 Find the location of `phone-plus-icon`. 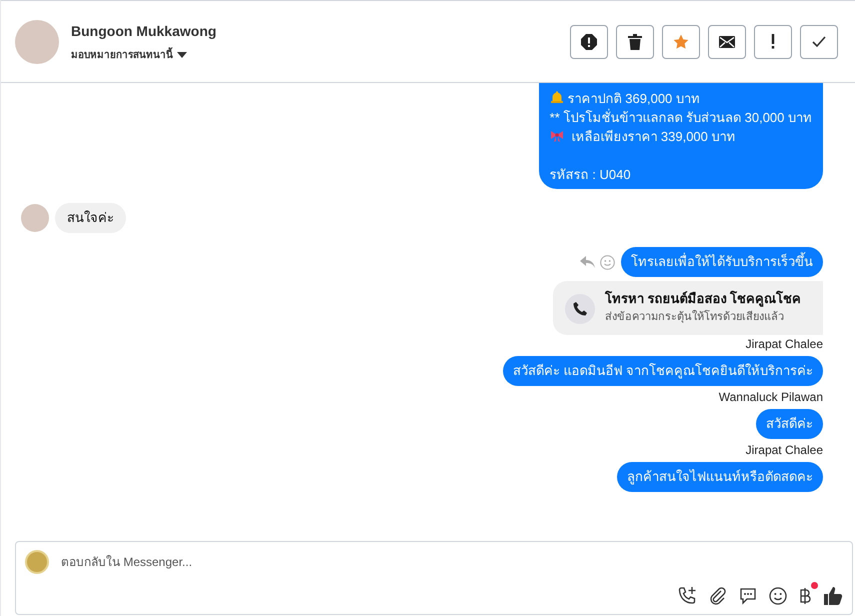

phone-plus-icon is located at coordinates (687, 596).